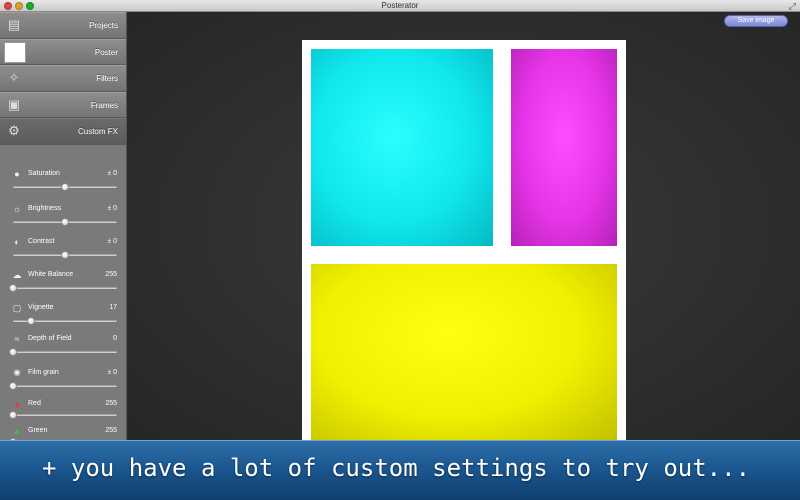 The width and height of the screenshot is (800, 500). I want to click on poster-cell-magenta, so click(564, 147).